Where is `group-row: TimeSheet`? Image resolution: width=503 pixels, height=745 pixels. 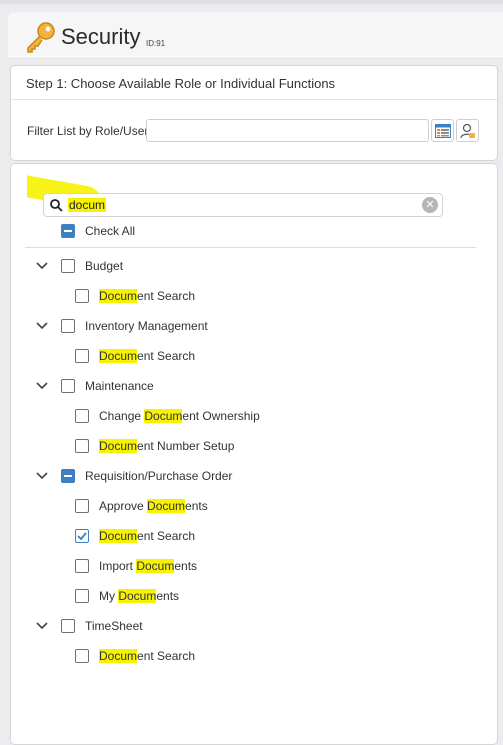
group-row: TimeSheet is located at coordinates (89, 626).